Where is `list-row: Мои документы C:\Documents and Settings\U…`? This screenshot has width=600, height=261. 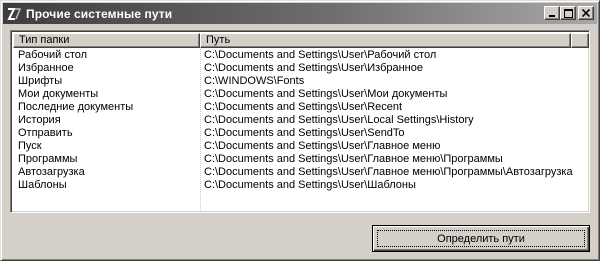 list-row: Мои документы C:\Documents and Settings\U… is located at coordinates (301, 94).